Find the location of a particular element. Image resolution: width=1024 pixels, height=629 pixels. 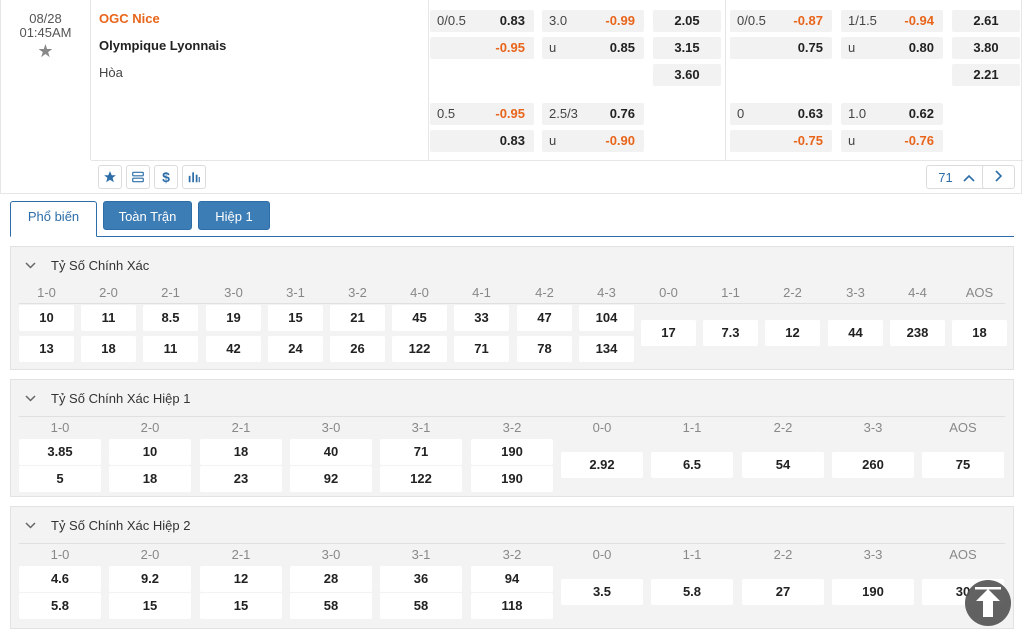

chart-icon is located at coordinates (194, 177).